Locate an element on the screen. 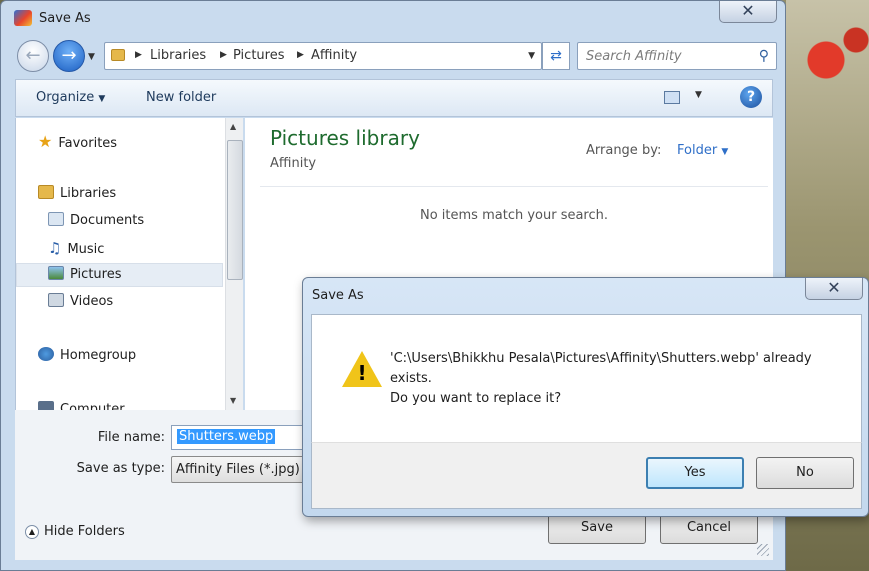  nav-item-label: Music is located at coordinates (86, 249).